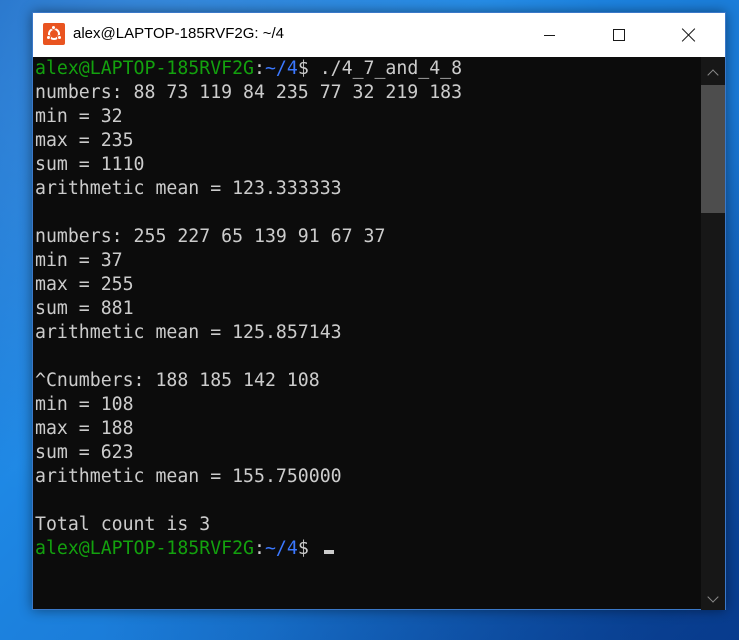 This screenshot has height=640, width=739. Describe the element at coordinates (84, 308) in the screenshot. I see `output-line: sum = 881` at that location.